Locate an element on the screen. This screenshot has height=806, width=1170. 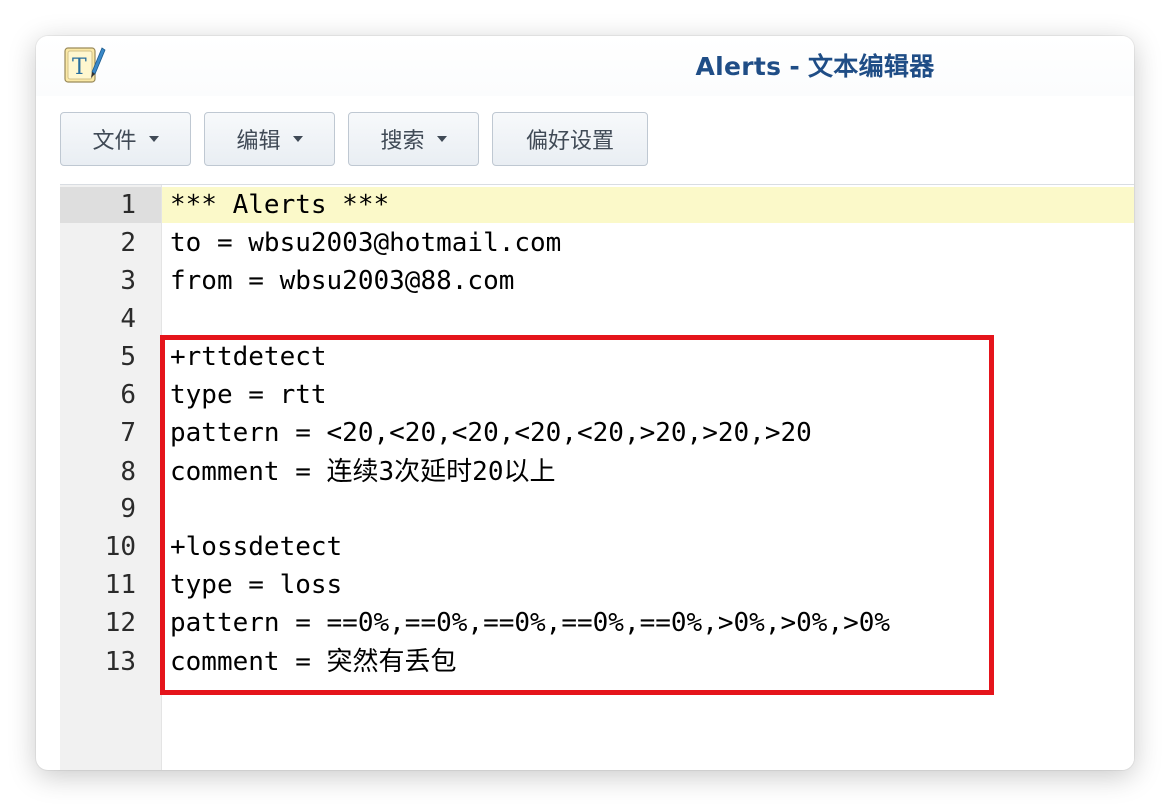
document-name: Alerts is located at coordinates (738, 66).